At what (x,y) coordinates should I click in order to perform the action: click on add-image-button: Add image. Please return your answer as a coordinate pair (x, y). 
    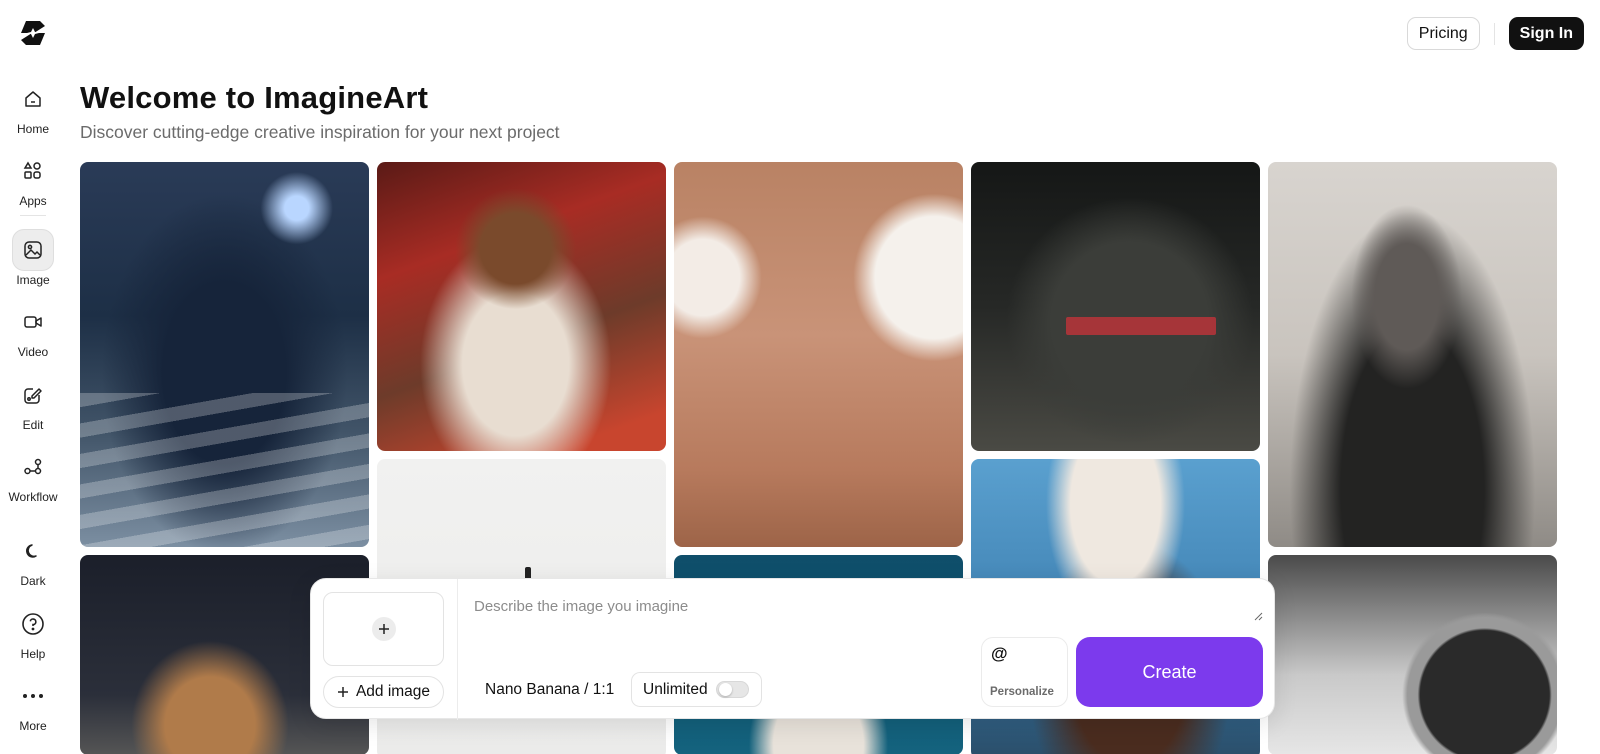
    Looking at the image, I should click on (383, 692).